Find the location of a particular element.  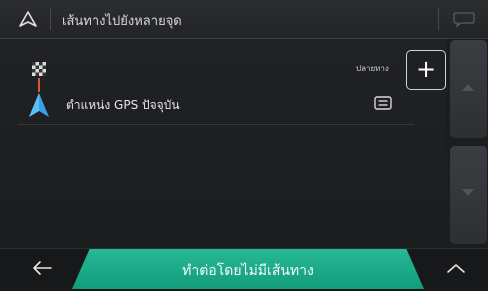

triangle-down-icon is located at coordinates (468, 192).